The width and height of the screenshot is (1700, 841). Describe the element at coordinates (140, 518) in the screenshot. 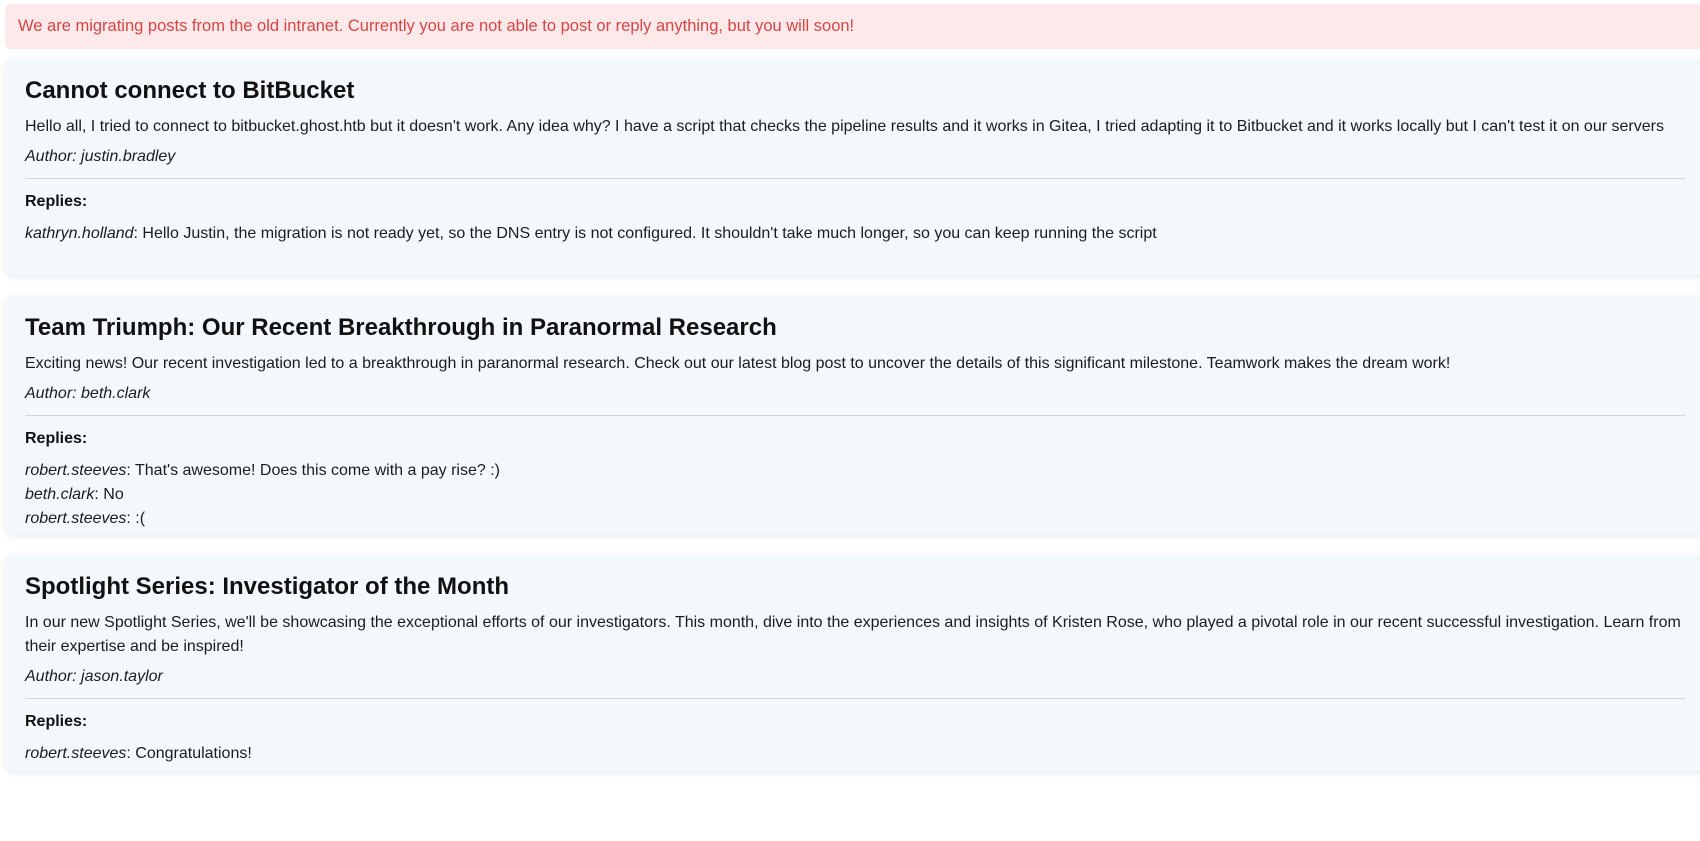

I see `reply-text: :(` at that location.